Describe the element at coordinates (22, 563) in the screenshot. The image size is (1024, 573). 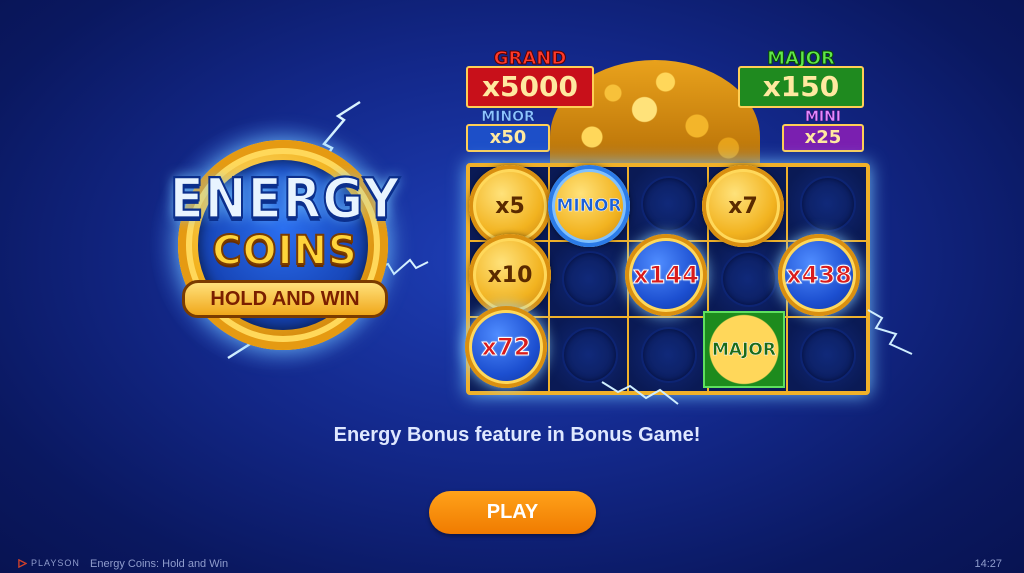
I see `playson-logo-icon` at that location.